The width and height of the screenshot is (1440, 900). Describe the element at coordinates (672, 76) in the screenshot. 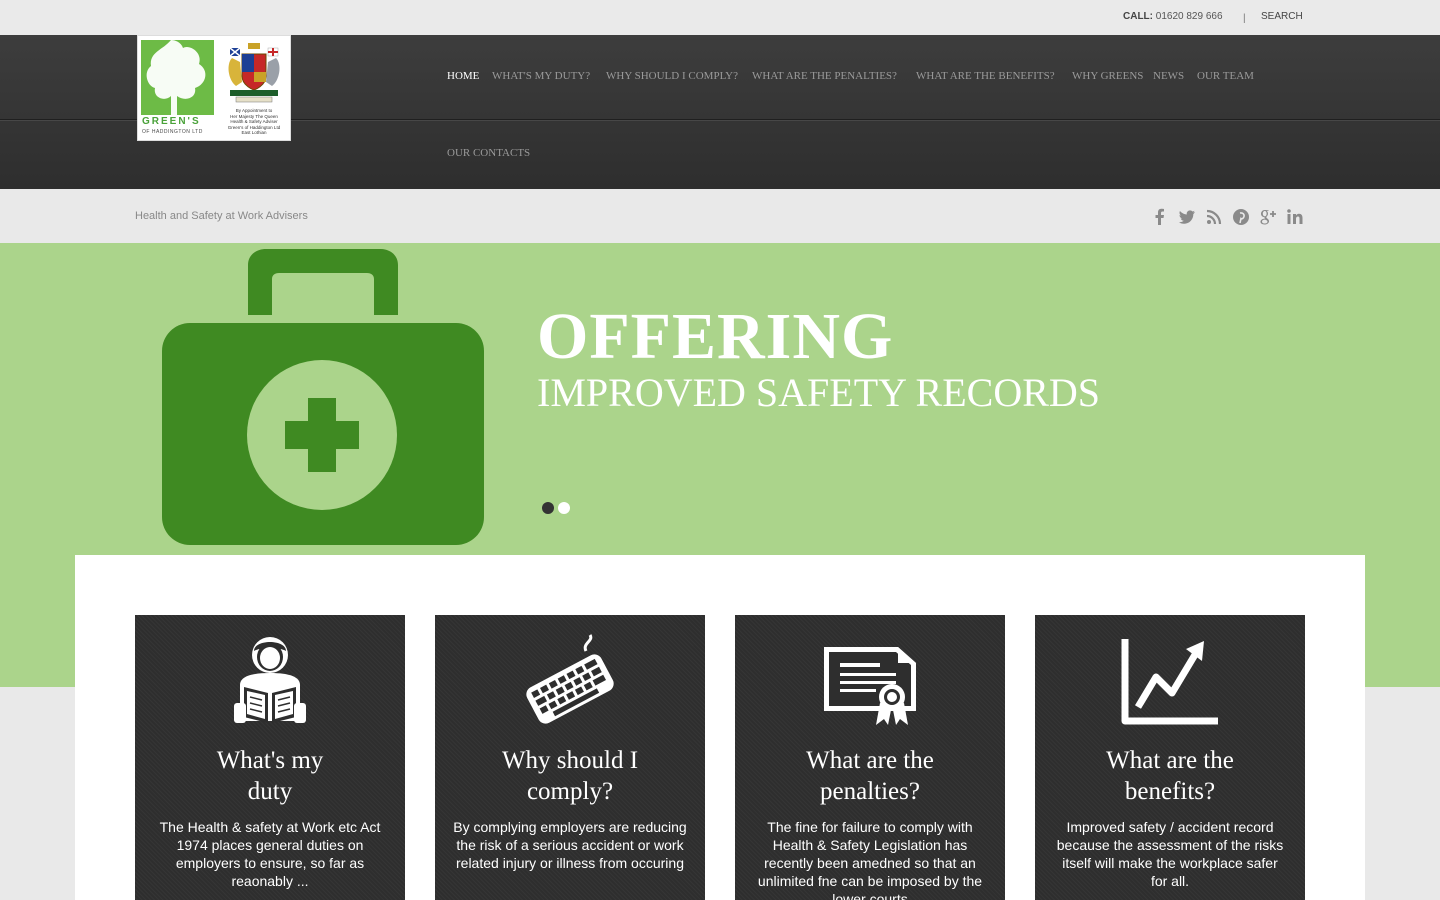

I see `nav-item-why-should-i-comply: WHY SHOULD I COMPLY?` at that location.